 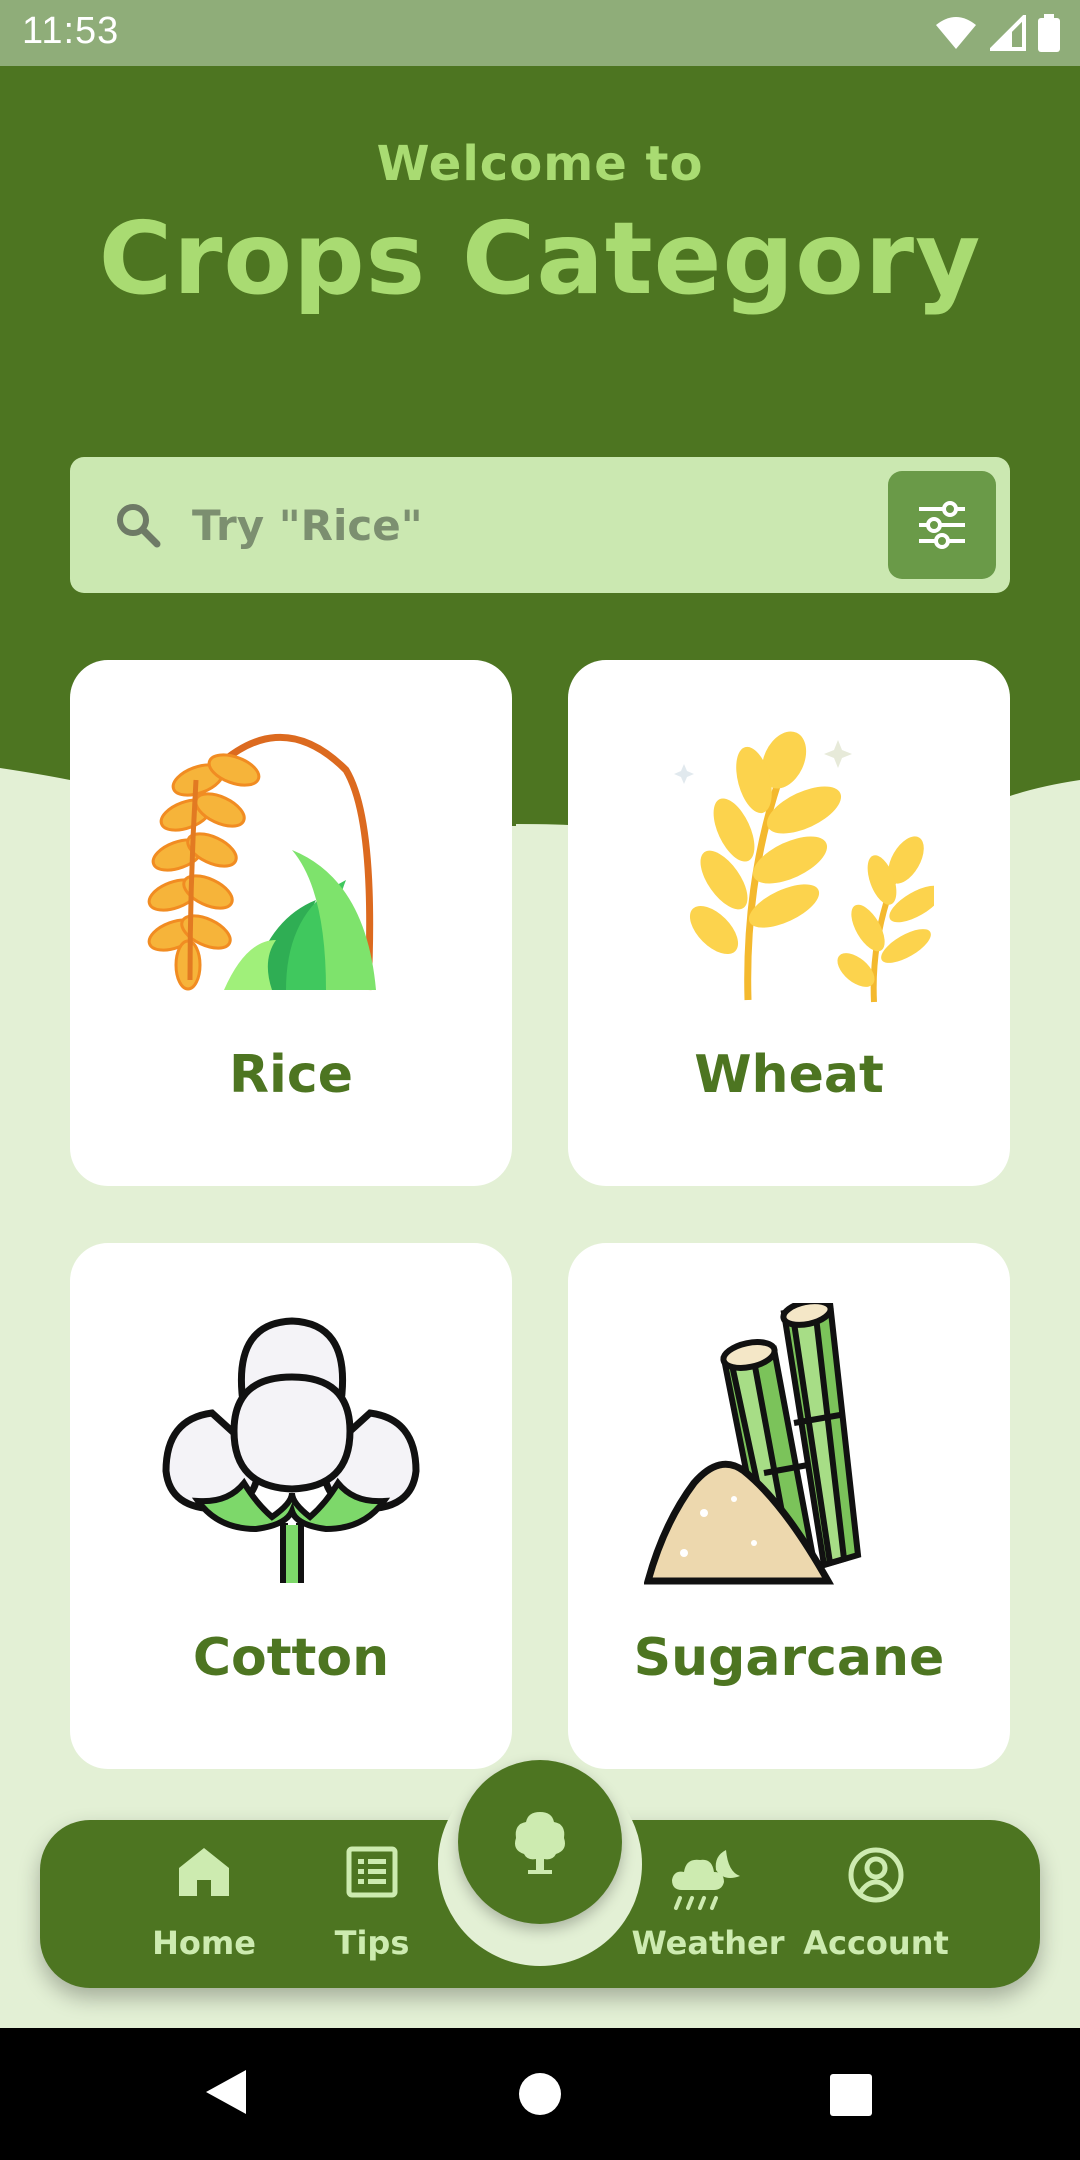 What do you see at coordinates (71, 31) in the screenshot?
I see `status-time: 11:53` at bounding box center [71, 31].